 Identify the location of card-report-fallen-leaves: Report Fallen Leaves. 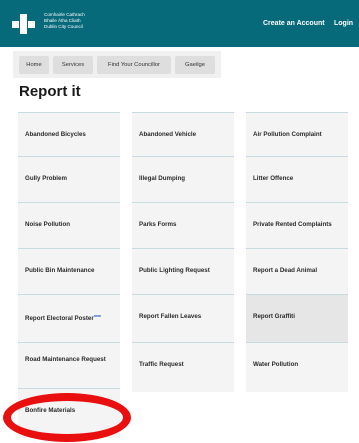
(183, 319).